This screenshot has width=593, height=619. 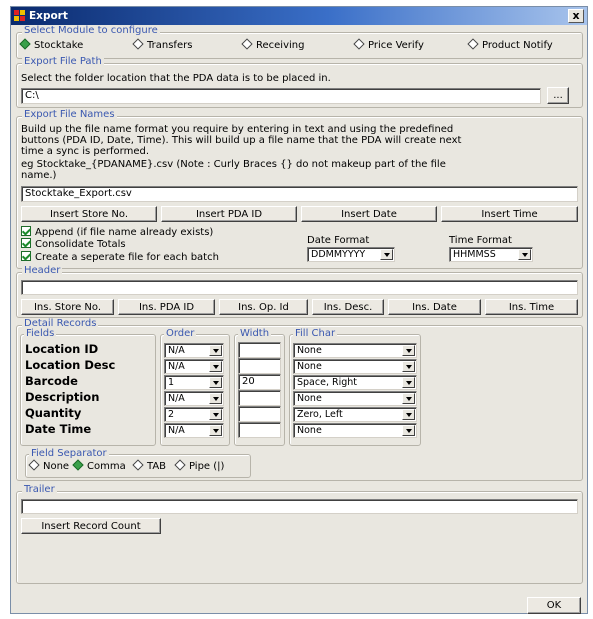 I want to click on radio-price-verify: Price Verify, so click(x=388, y=44).